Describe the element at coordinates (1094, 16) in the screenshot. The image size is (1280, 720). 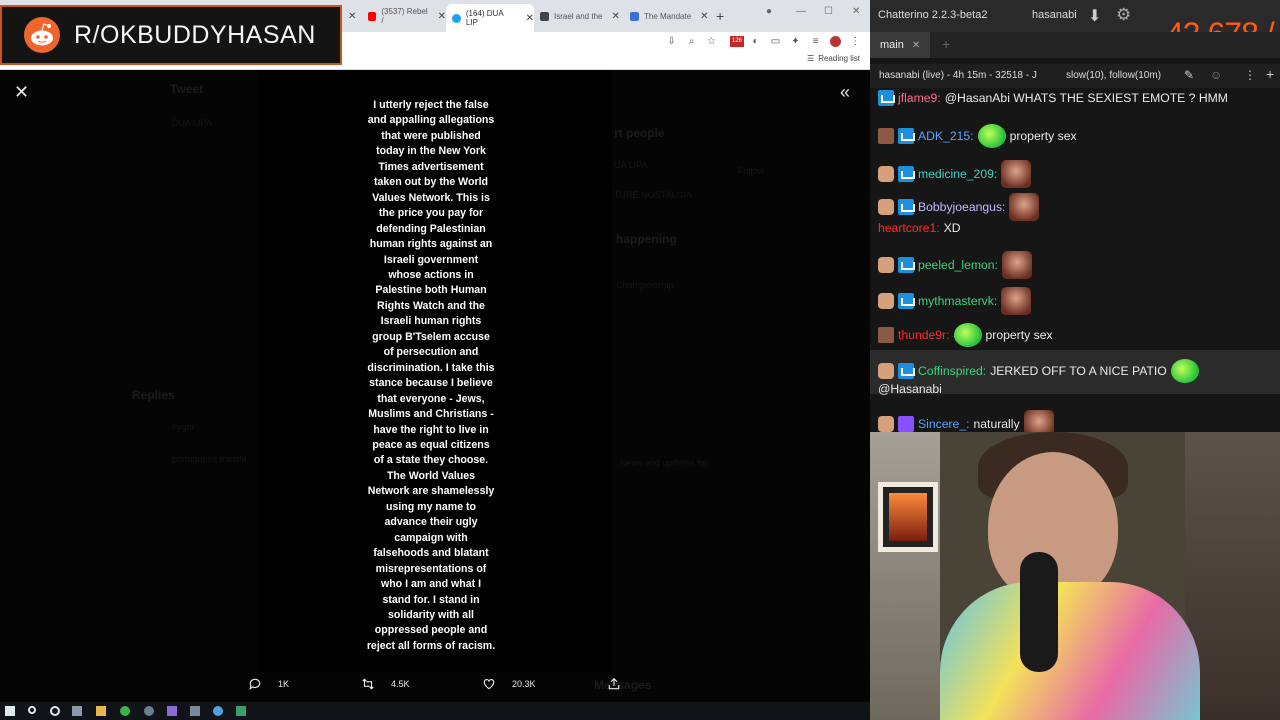
I see `download-icon: ⬇` at that location.